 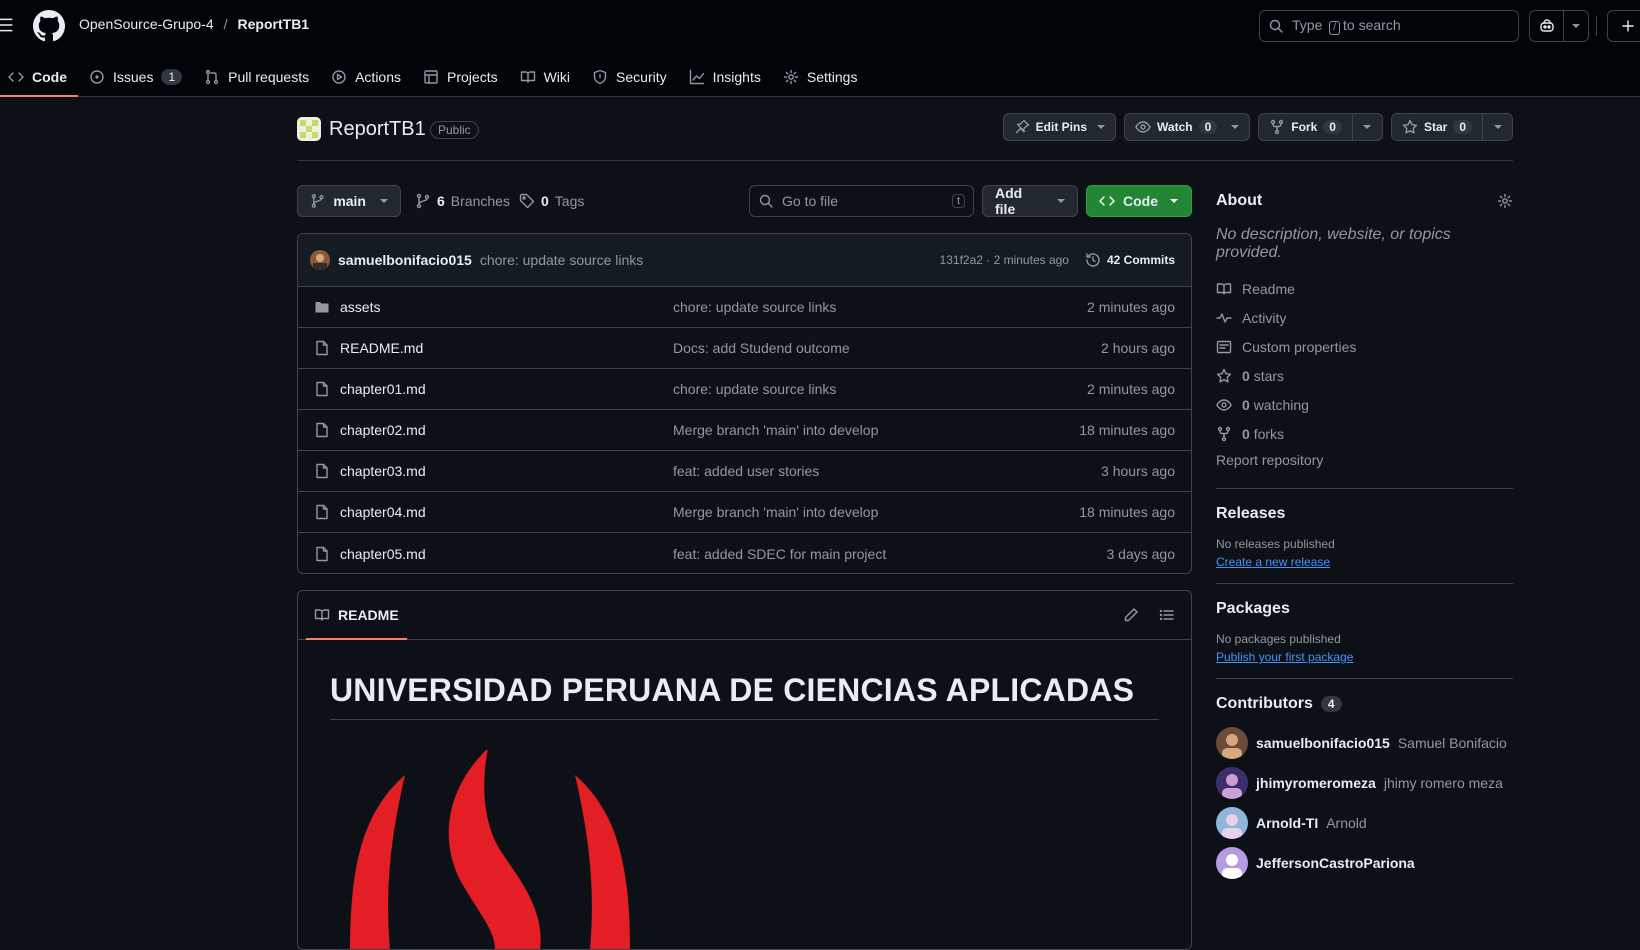 I want to click on add-file-button: Add file, so click(x=1030, y=201).